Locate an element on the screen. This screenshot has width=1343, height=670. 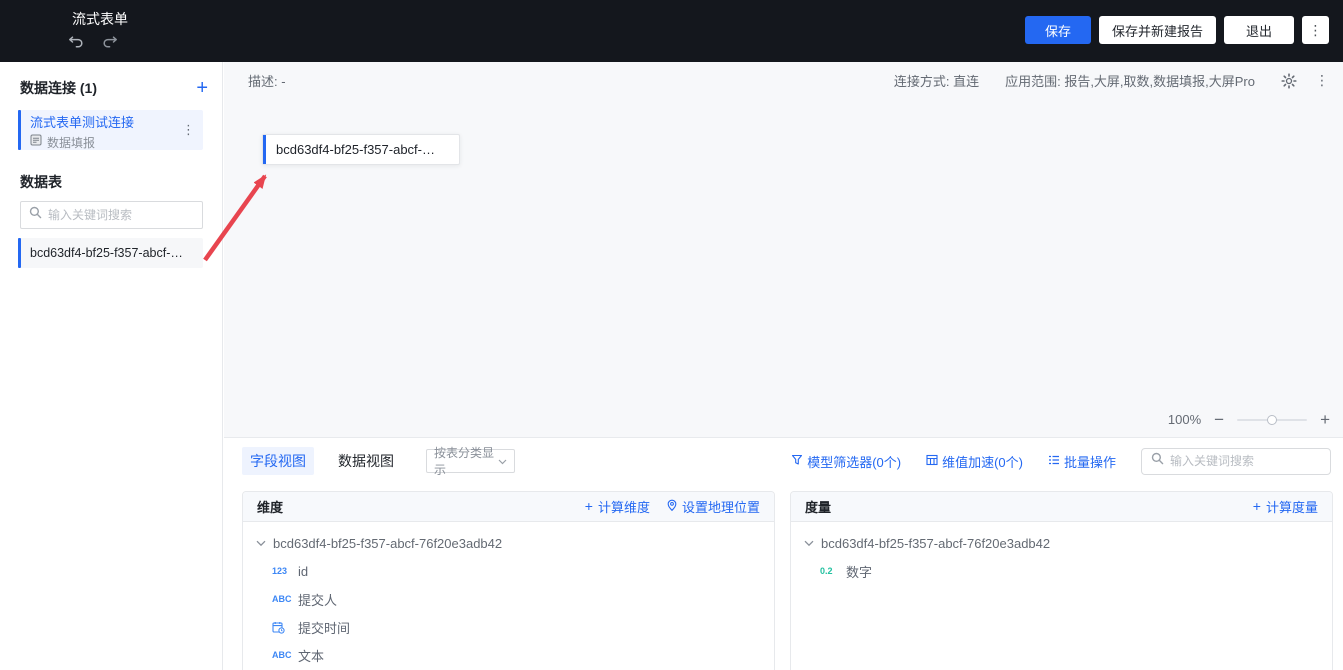
undo-icon is located at coordinates (76, 41).